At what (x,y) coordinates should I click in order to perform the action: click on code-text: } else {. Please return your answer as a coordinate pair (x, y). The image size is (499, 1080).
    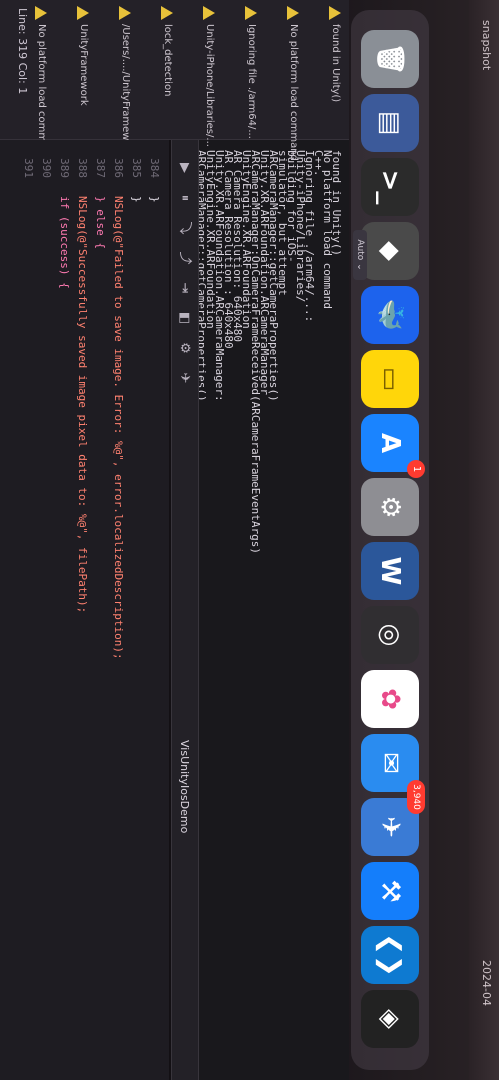
    Looking at the image, I should click on (100, 222).